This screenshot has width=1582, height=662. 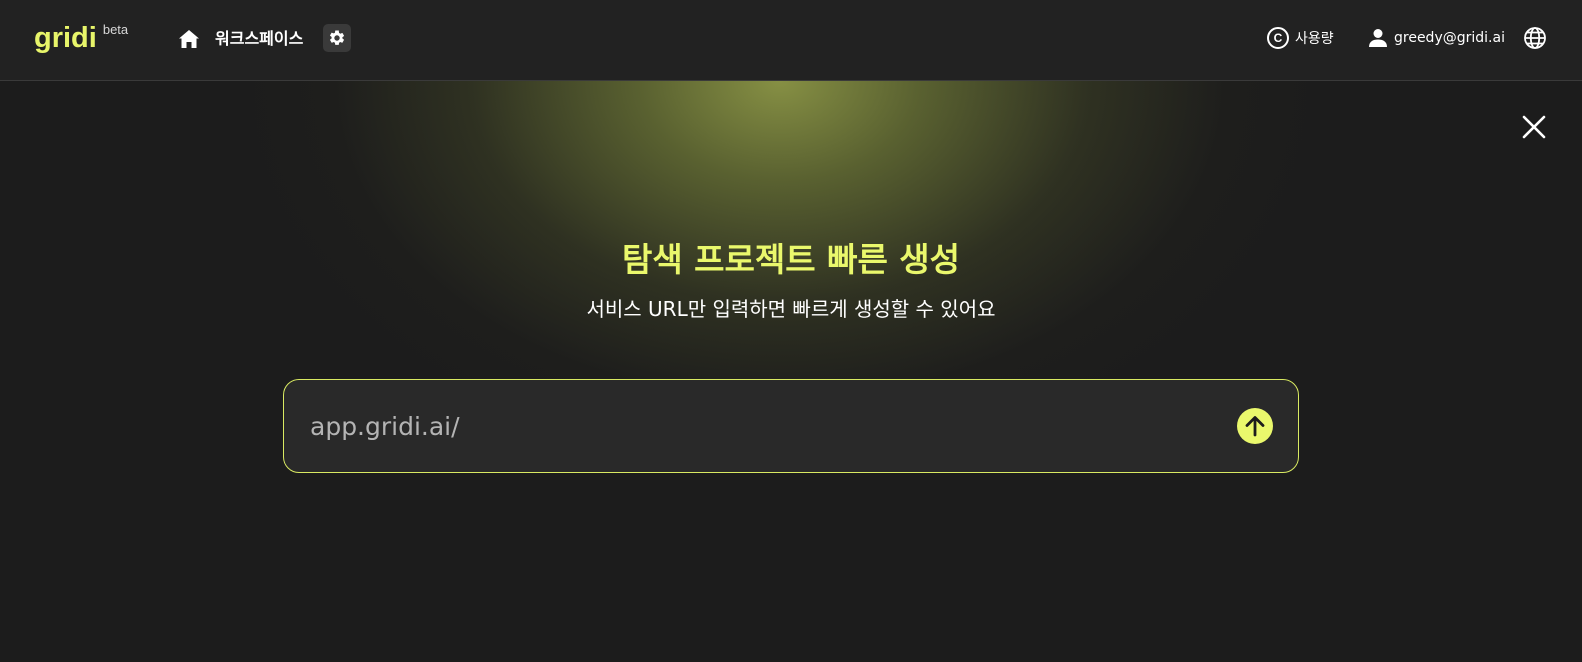 What do you see at coordinates (791, 40) in the screenshot?
I see `top-header: gridi beta 워크스페이스 C 사용량 greedy@gridi.ai` at bounding box center [791, 40].